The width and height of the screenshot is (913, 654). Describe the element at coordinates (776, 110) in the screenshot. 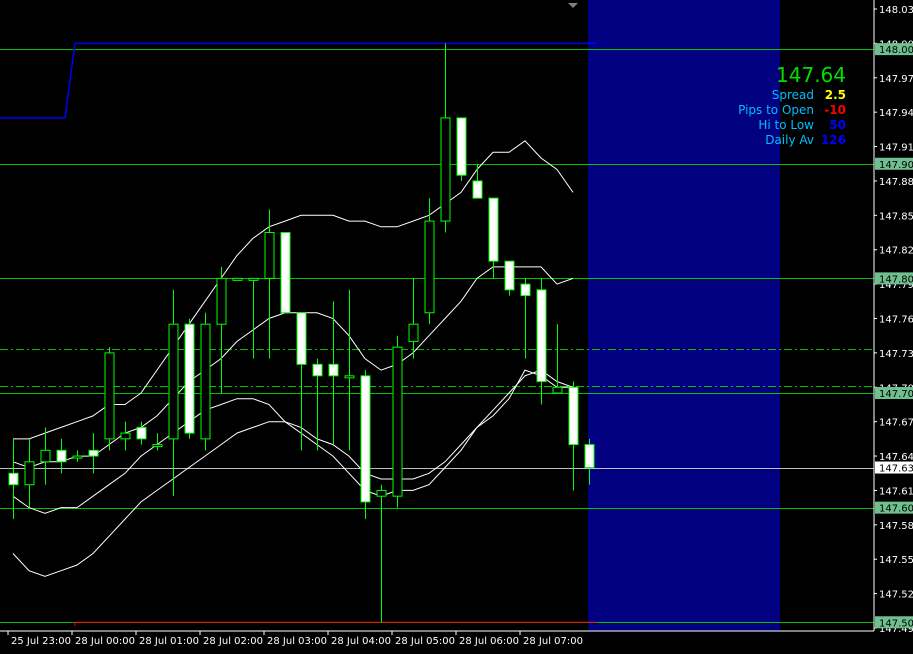

I see `pips-to-open-label: Pips to Open` at that location.